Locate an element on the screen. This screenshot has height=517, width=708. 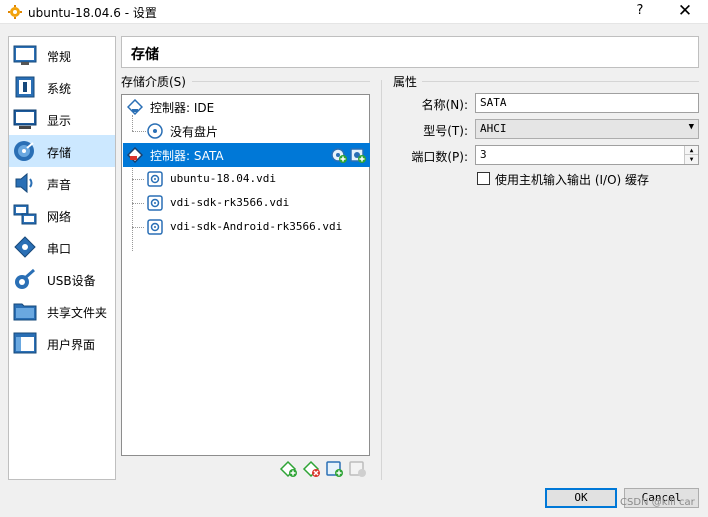
tree-node-label: ubuntu-18.04.vdi is located at coordinates (223, 178).